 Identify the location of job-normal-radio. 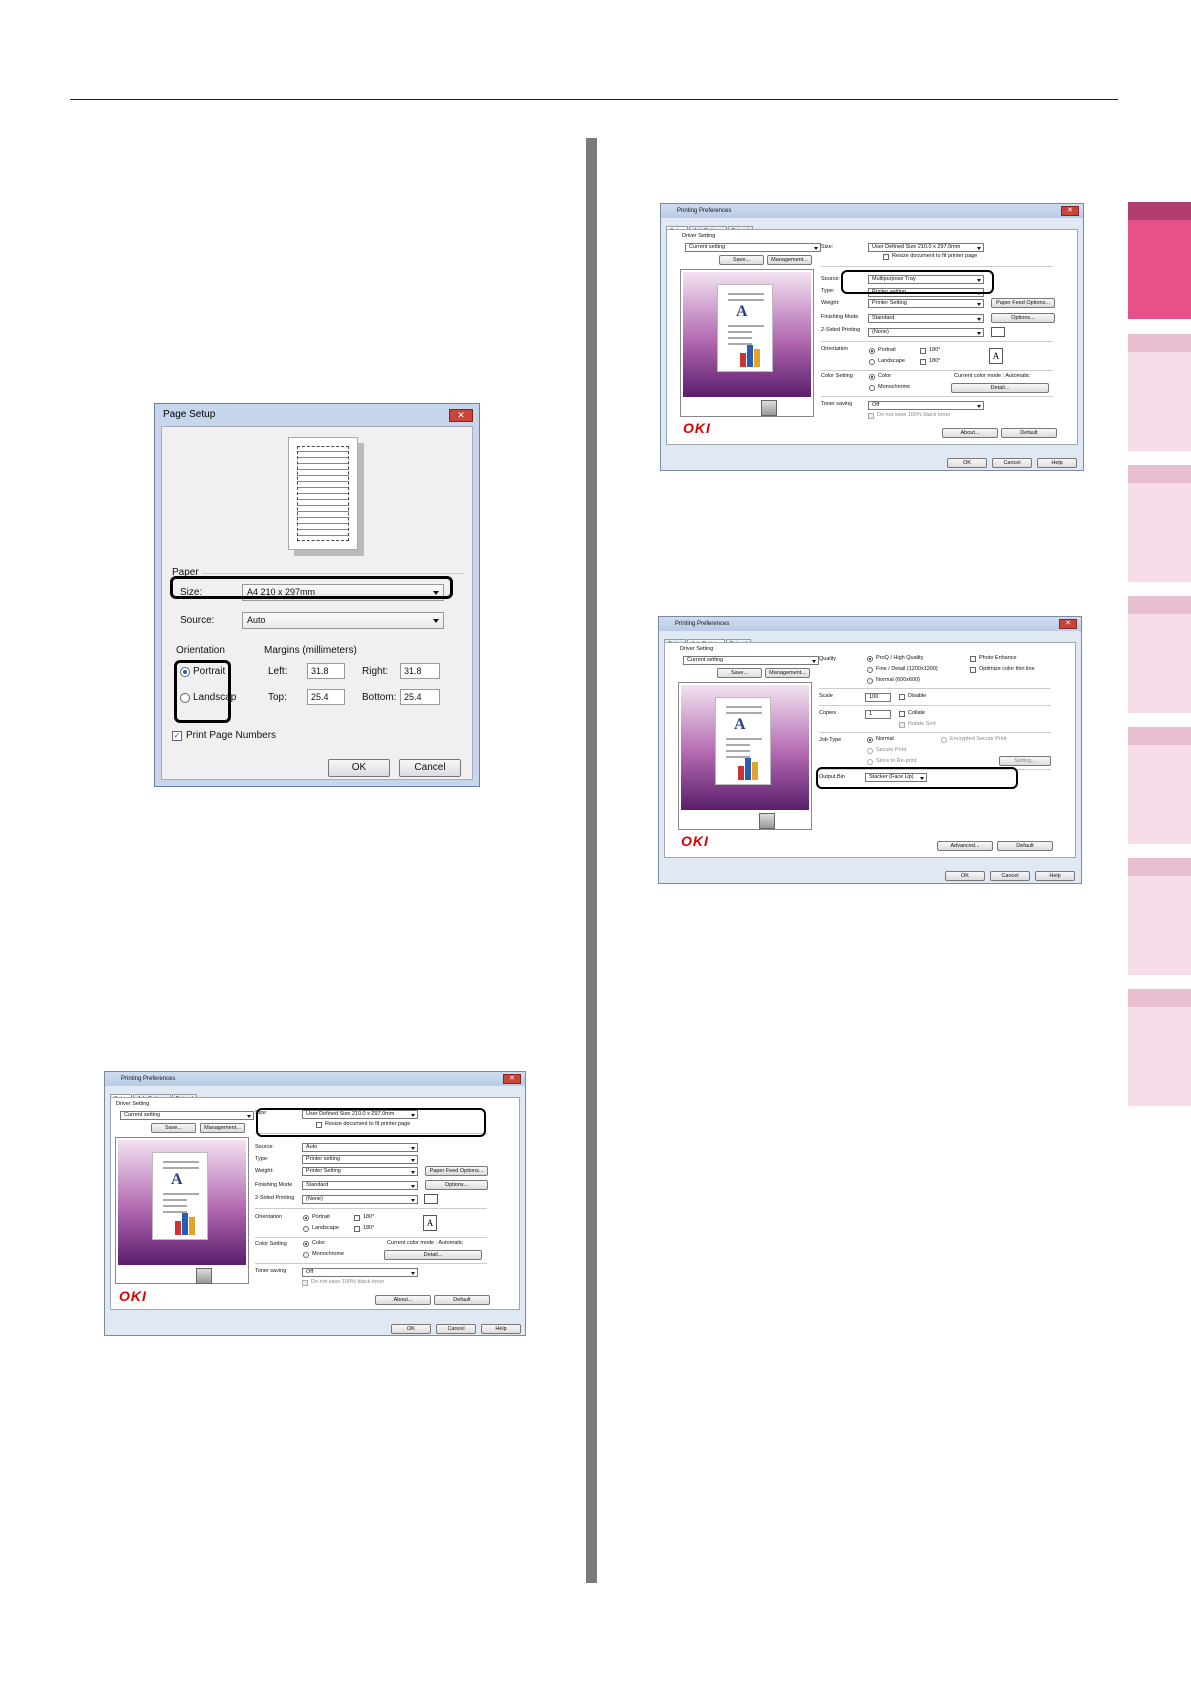
(870, 740).